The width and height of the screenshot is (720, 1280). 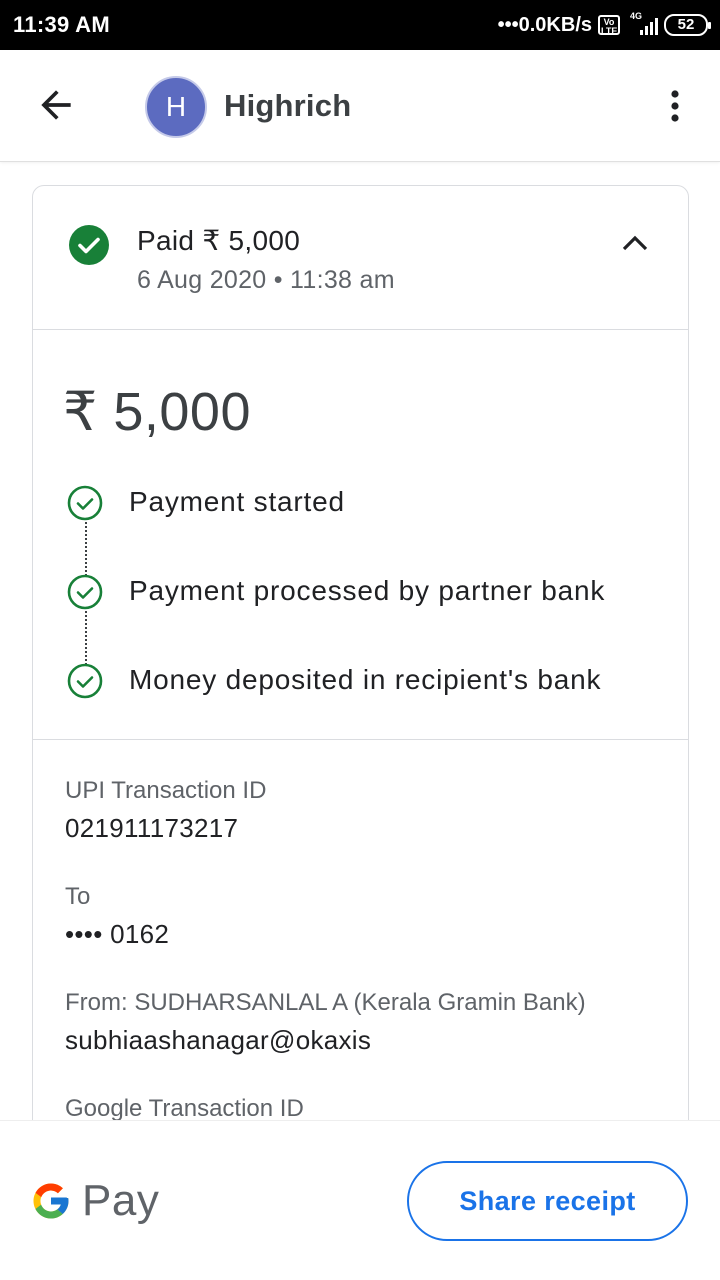 What do you see at coordinates (219, 240) in the screenshot?
I see `paid-title: Paid ₹ 5,000` at bounding box center [219, 240].